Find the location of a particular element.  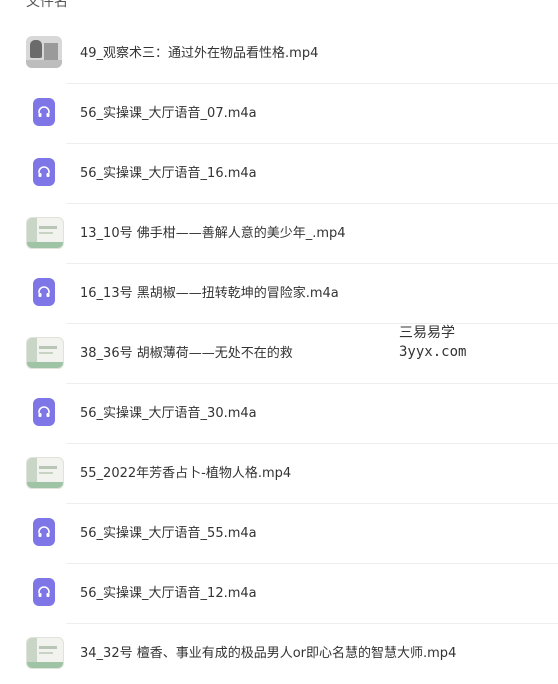

file-name: 49_观察术三：通过外在物品看性格.mp4 is located at coordinates (199, 53).